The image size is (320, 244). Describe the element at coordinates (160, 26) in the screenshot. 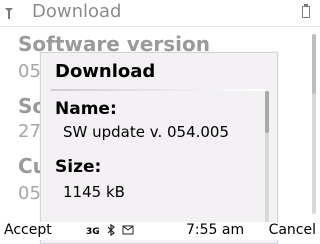

I see `title-divider` at that location.